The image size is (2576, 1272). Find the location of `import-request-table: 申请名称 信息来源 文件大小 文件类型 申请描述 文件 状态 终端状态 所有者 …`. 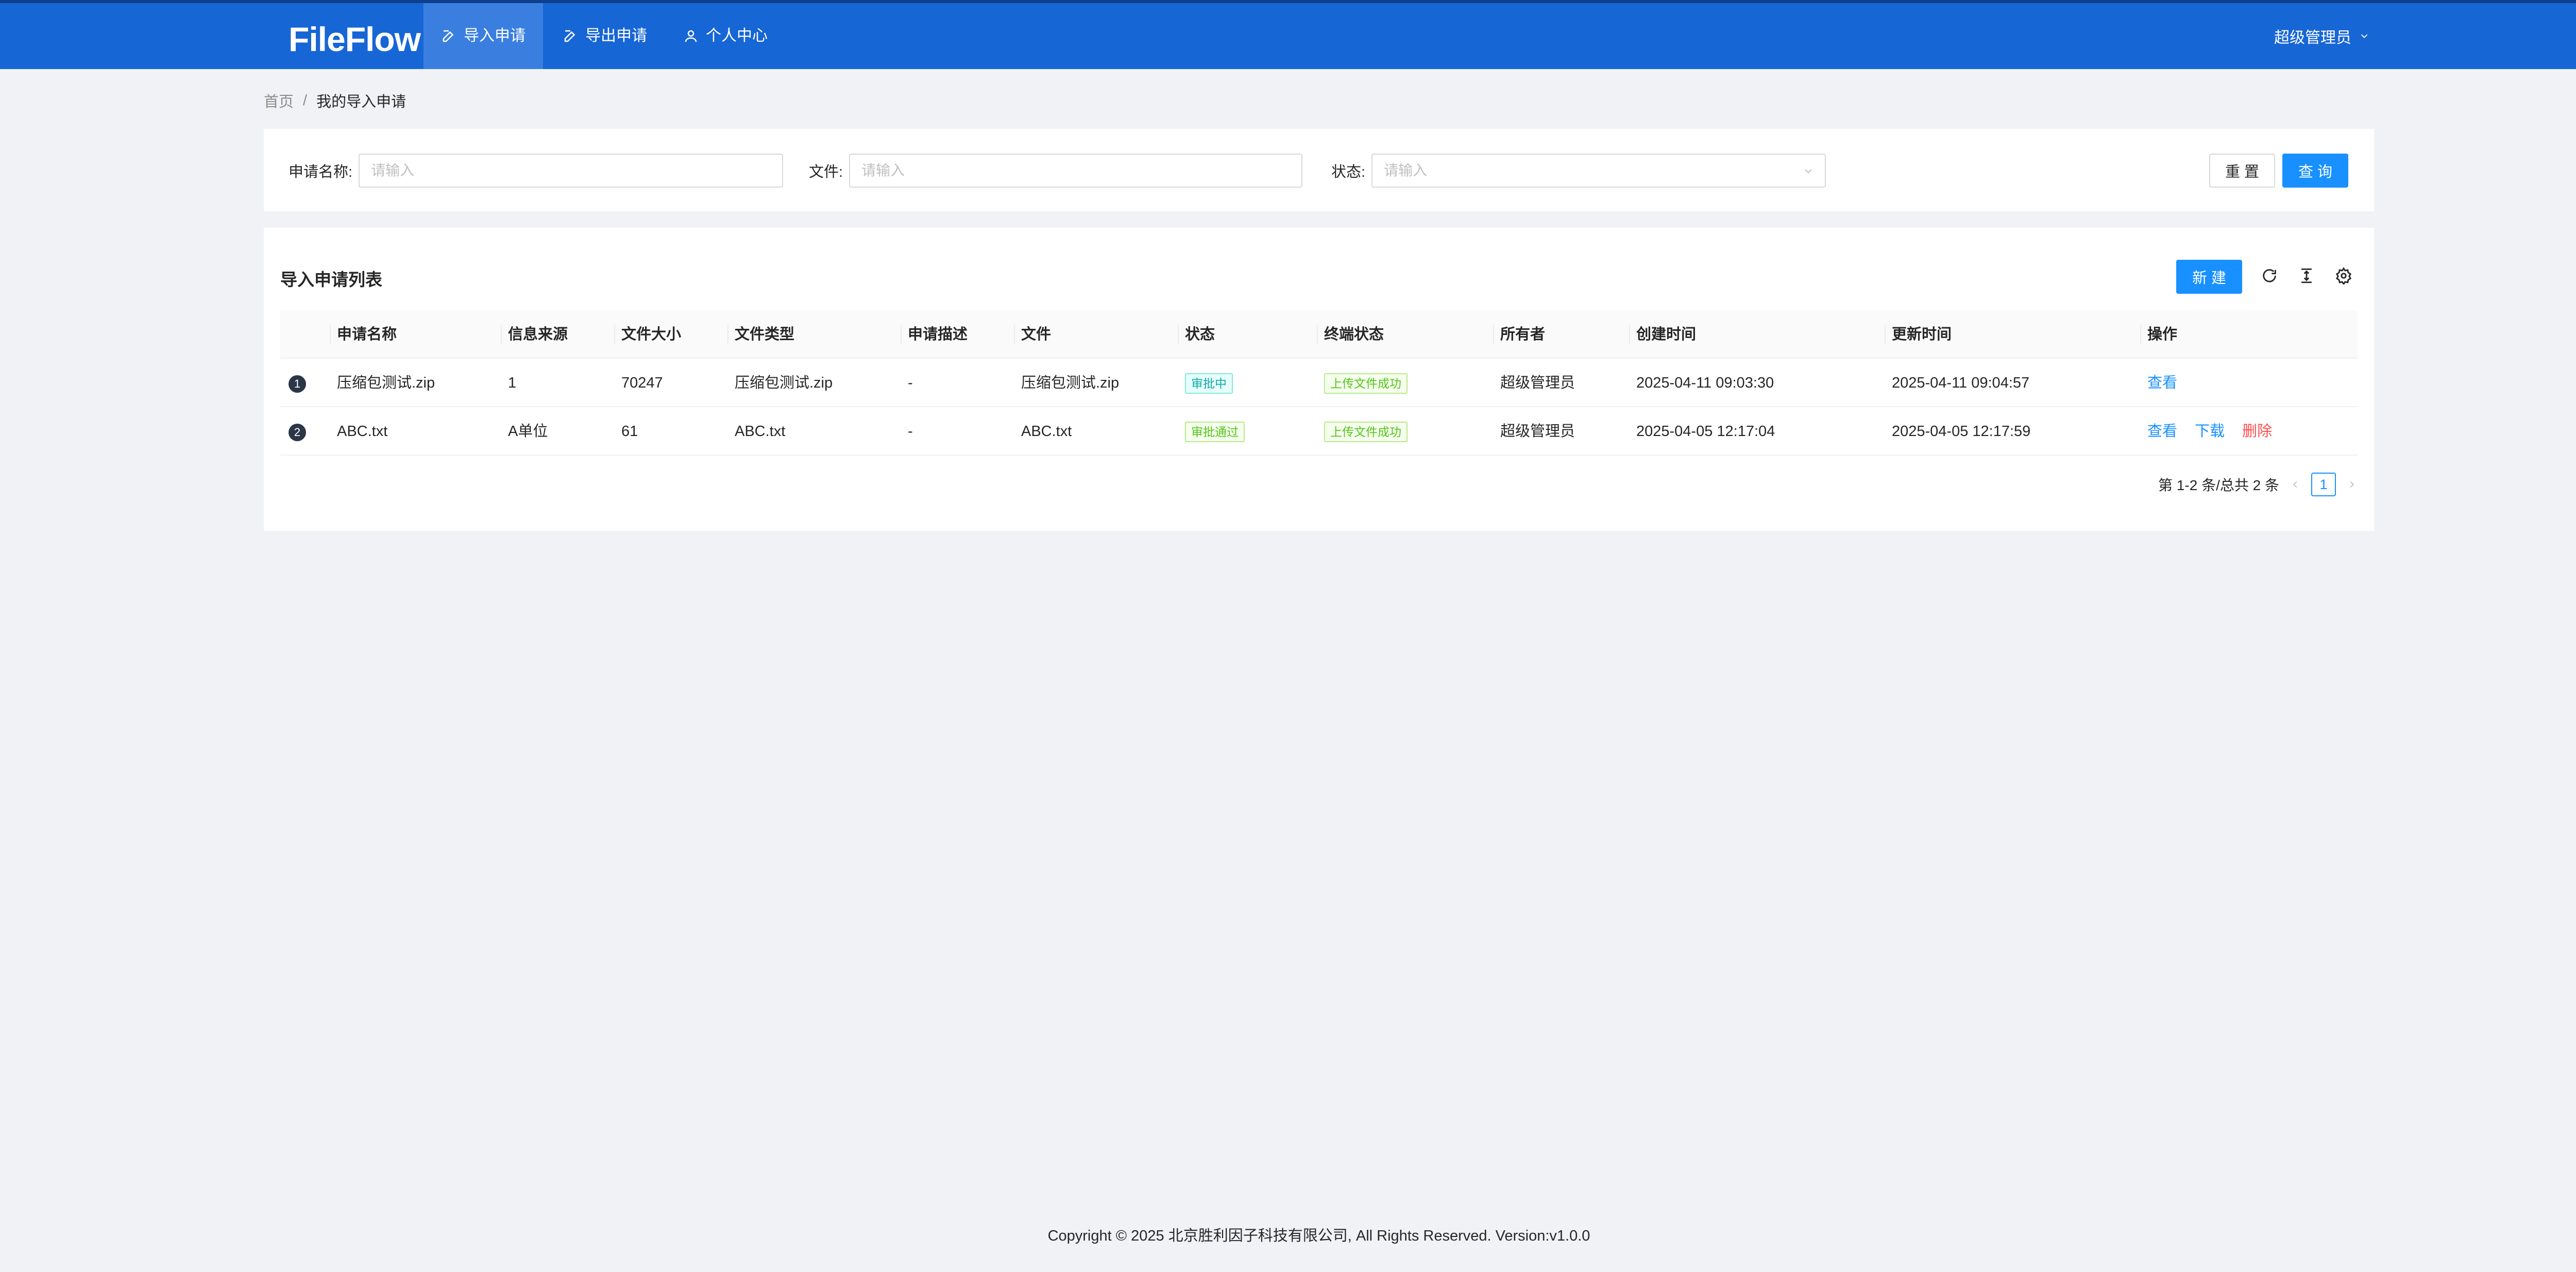

import-request-table: 申请名称 信息来源 文件大小 文件类型 申请描述 文件 状态 终端状态 所有者 … is located at coordinates (1319, 383).